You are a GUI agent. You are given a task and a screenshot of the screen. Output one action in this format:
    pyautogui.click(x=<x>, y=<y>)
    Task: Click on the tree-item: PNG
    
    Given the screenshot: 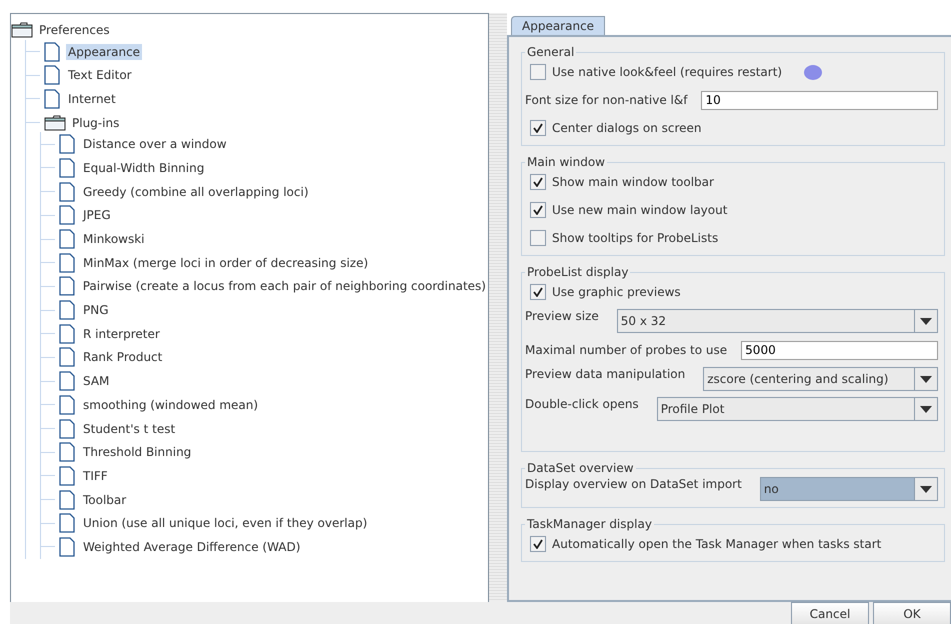 What is the action you would take?
    pyautogui.click(x=96, y=310)
    